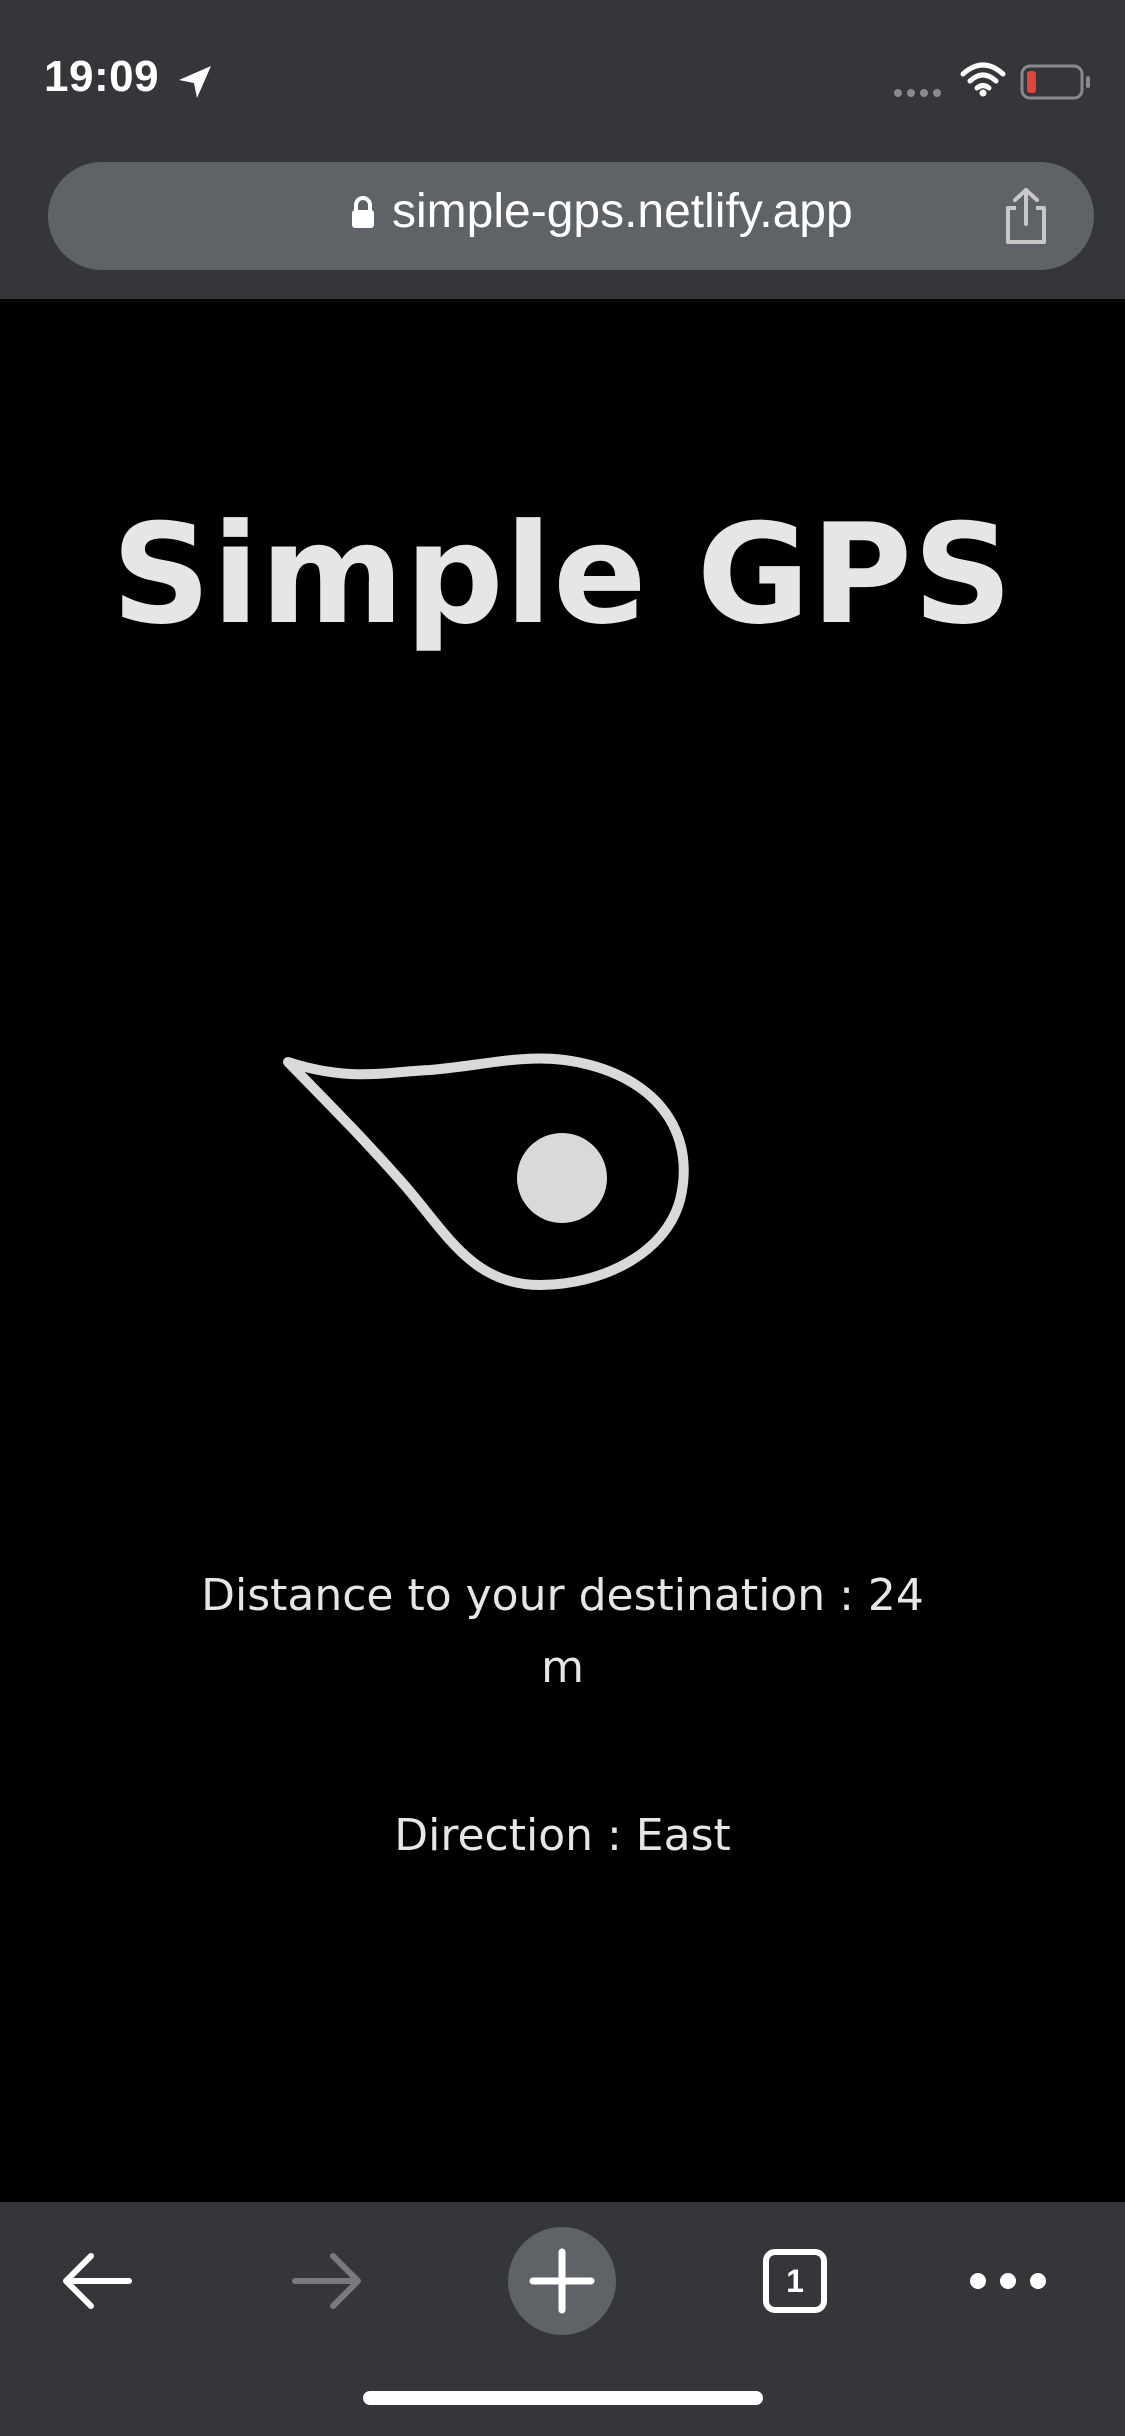  Describe the element at coordinates (562, 1631) in the screenshot. I see `distance-text: Distance to your destination : 24 m` at that location.